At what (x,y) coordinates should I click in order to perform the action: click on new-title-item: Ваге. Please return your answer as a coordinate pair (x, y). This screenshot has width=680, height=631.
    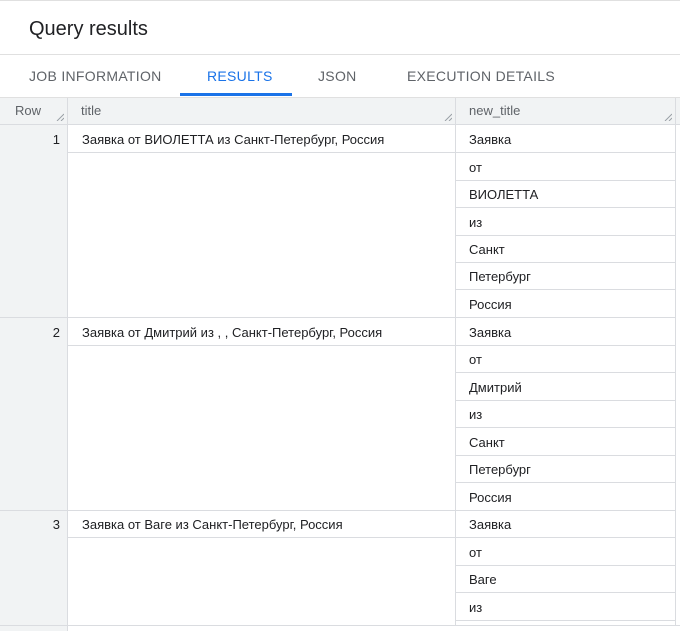
    Looking at the image, I should click on (483, 579).